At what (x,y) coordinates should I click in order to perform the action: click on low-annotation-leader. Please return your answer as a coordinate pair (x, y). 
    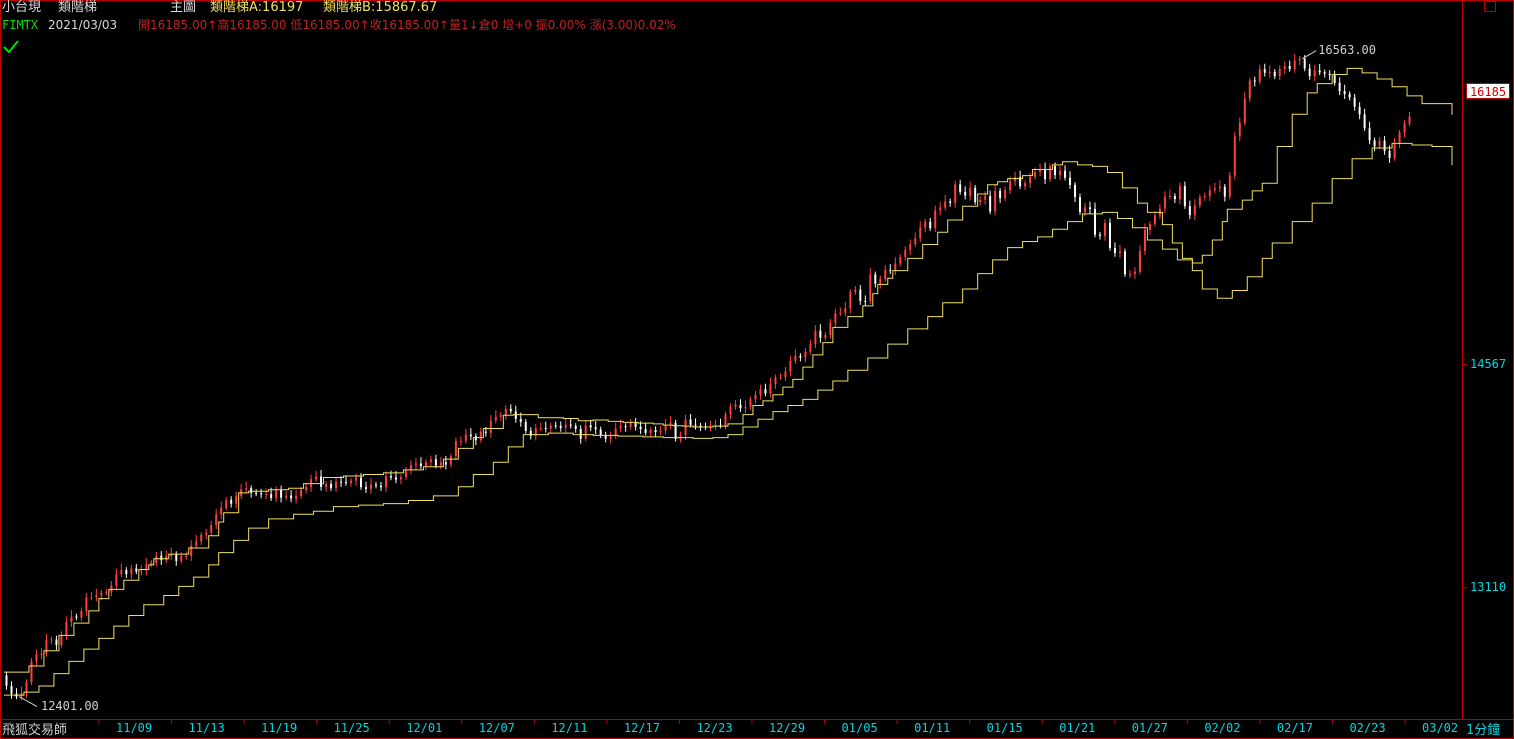
    Looking at the image, I should click on (28, 701).